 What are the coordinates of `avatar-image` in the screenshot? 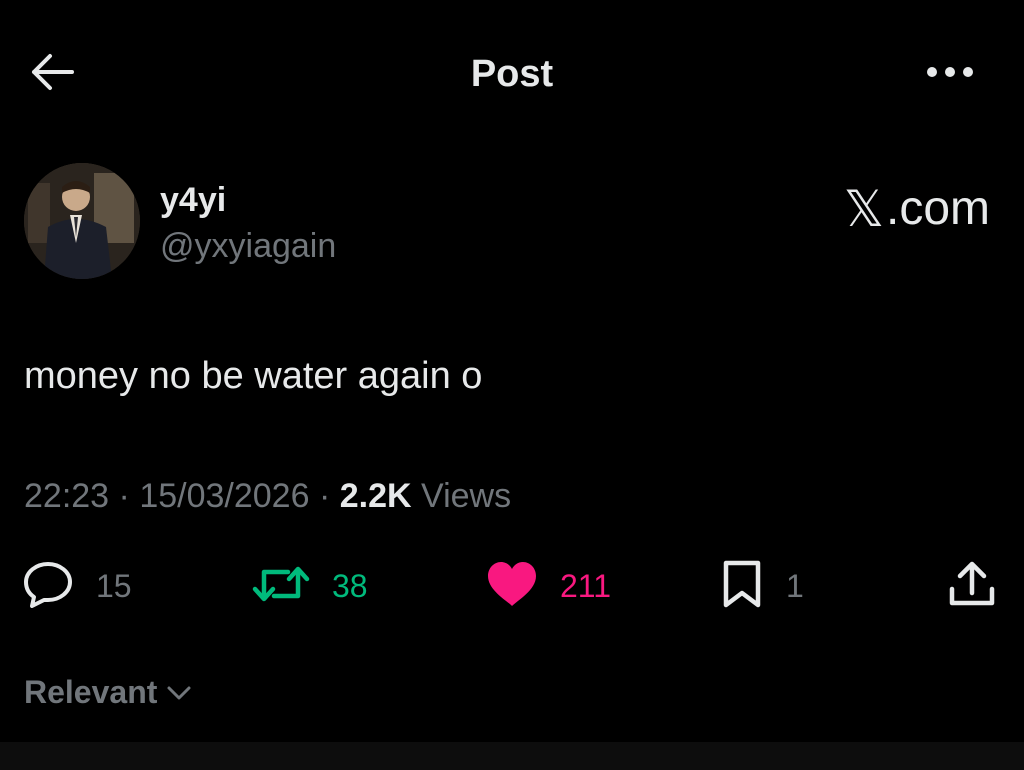 It's located at (82, 221).